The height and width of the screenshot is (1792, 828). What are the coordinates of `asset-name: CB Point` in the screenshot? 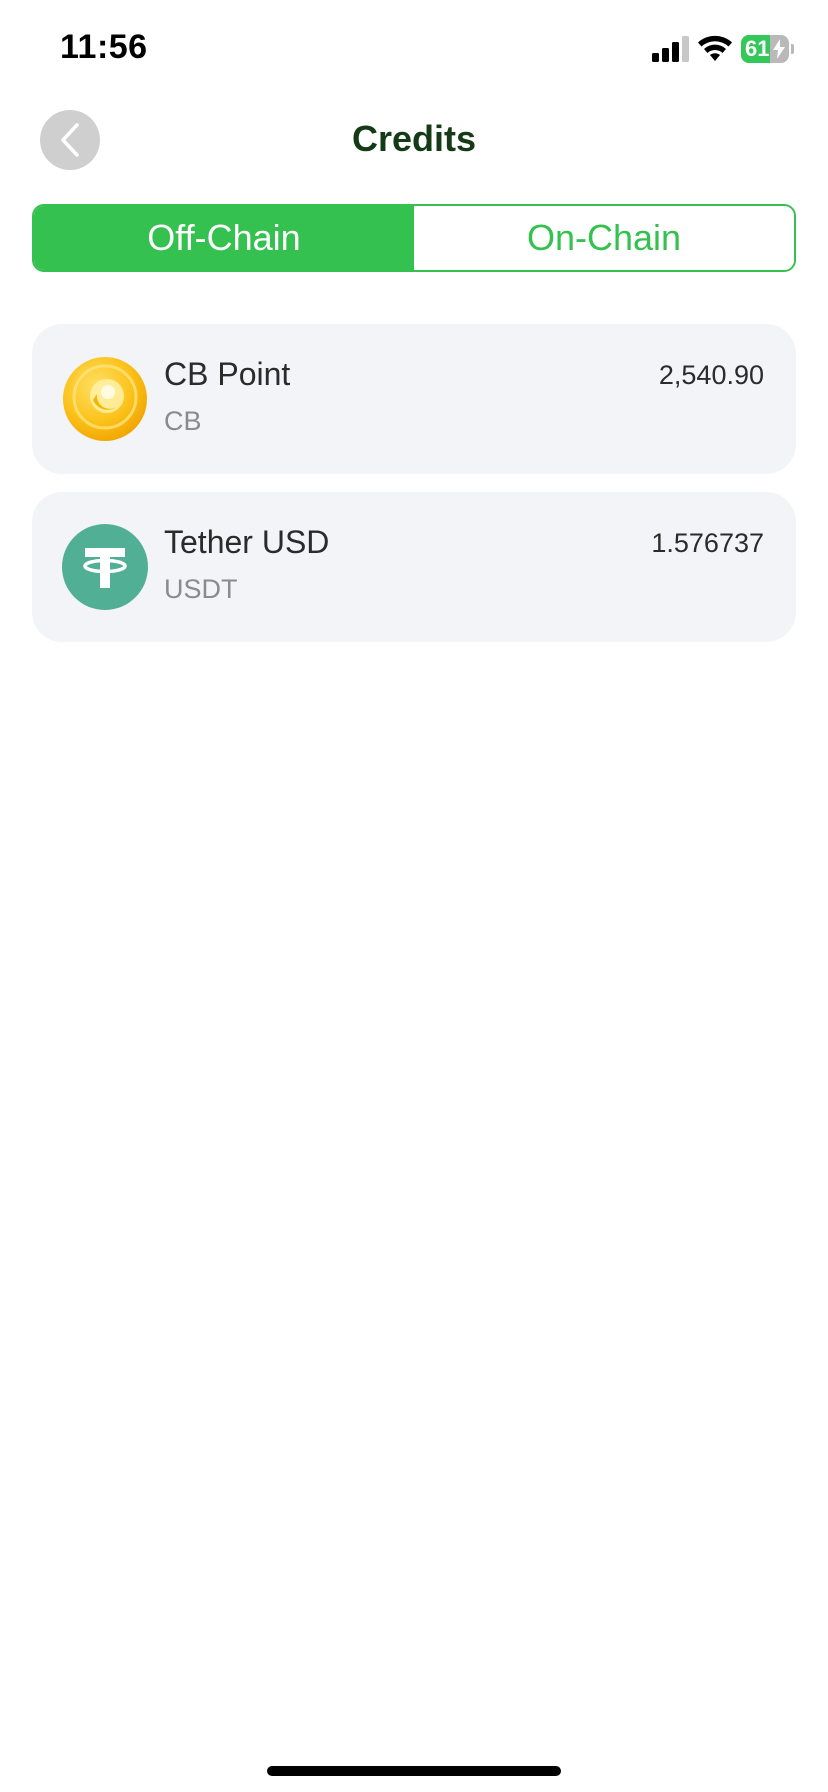 It's located at (227, 374).